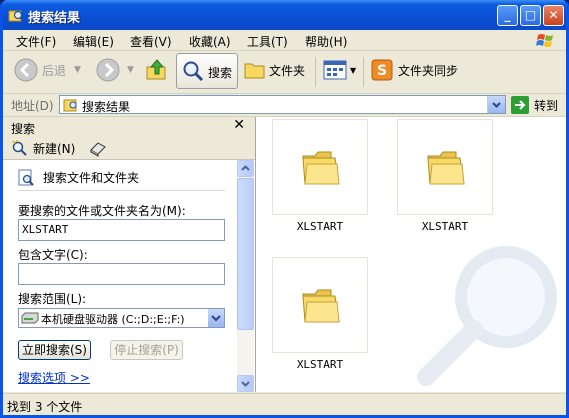  What do you see at coordinates (546, 105) in the screenshot?
I see `go-label: 转到` at bounding box center [546, 105].